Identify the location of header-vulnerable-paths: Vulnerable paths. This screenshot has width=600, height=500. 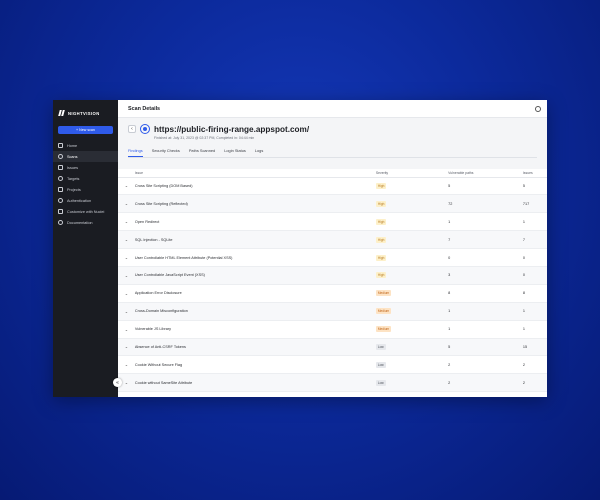
(485, 173).